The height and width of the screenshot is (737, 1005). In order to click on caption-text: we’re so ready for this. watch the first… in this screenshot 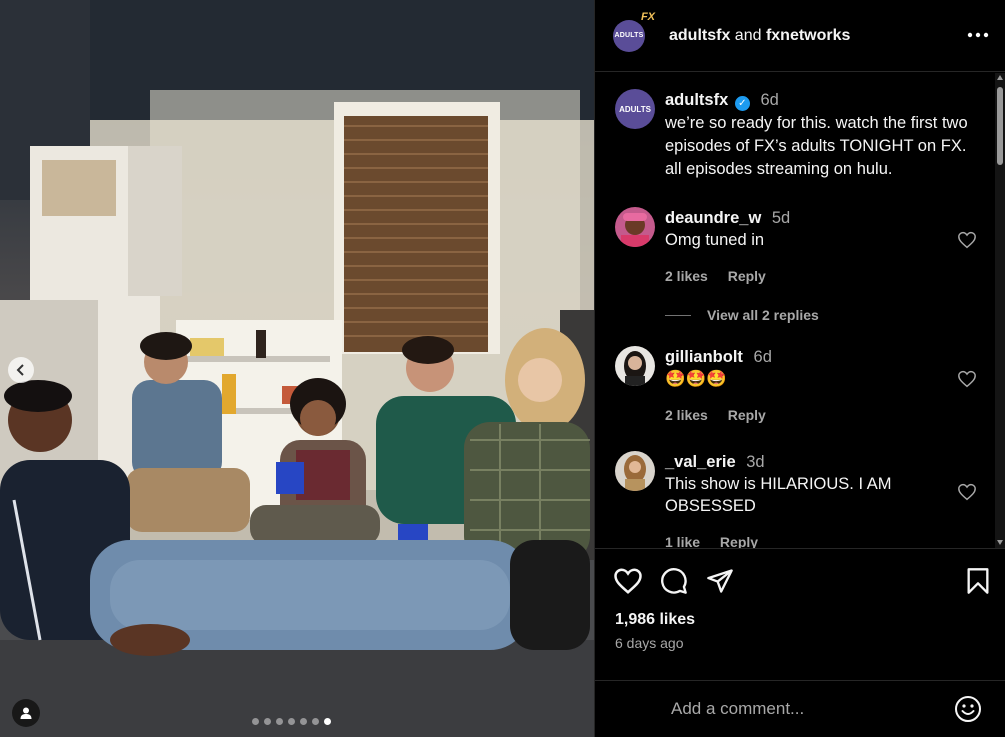, I will do `click(816, 146)`.